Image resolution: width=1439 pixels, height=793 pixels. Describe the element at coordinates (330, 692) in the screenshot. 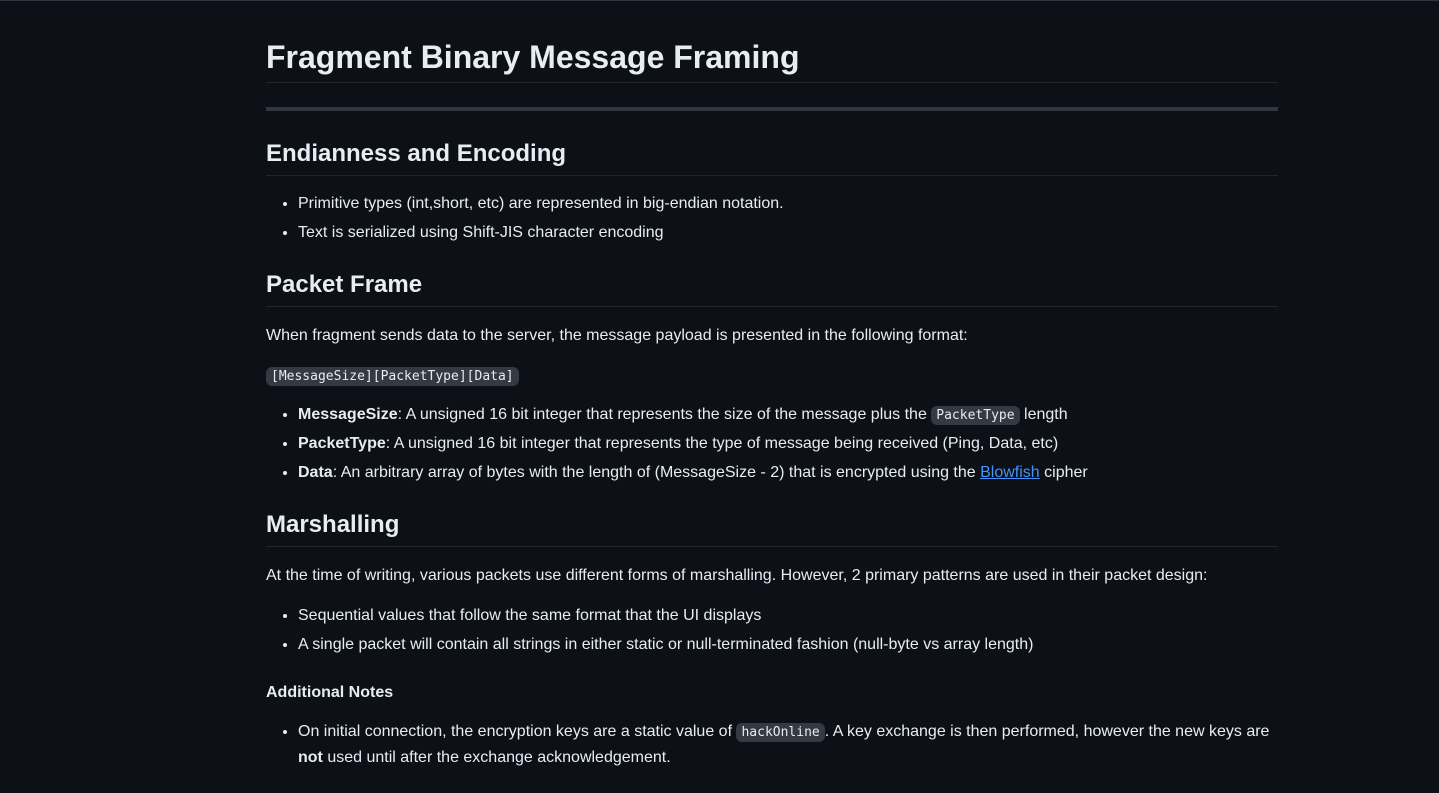

I see `heading-additional-notes: Additional Notes` at that location.